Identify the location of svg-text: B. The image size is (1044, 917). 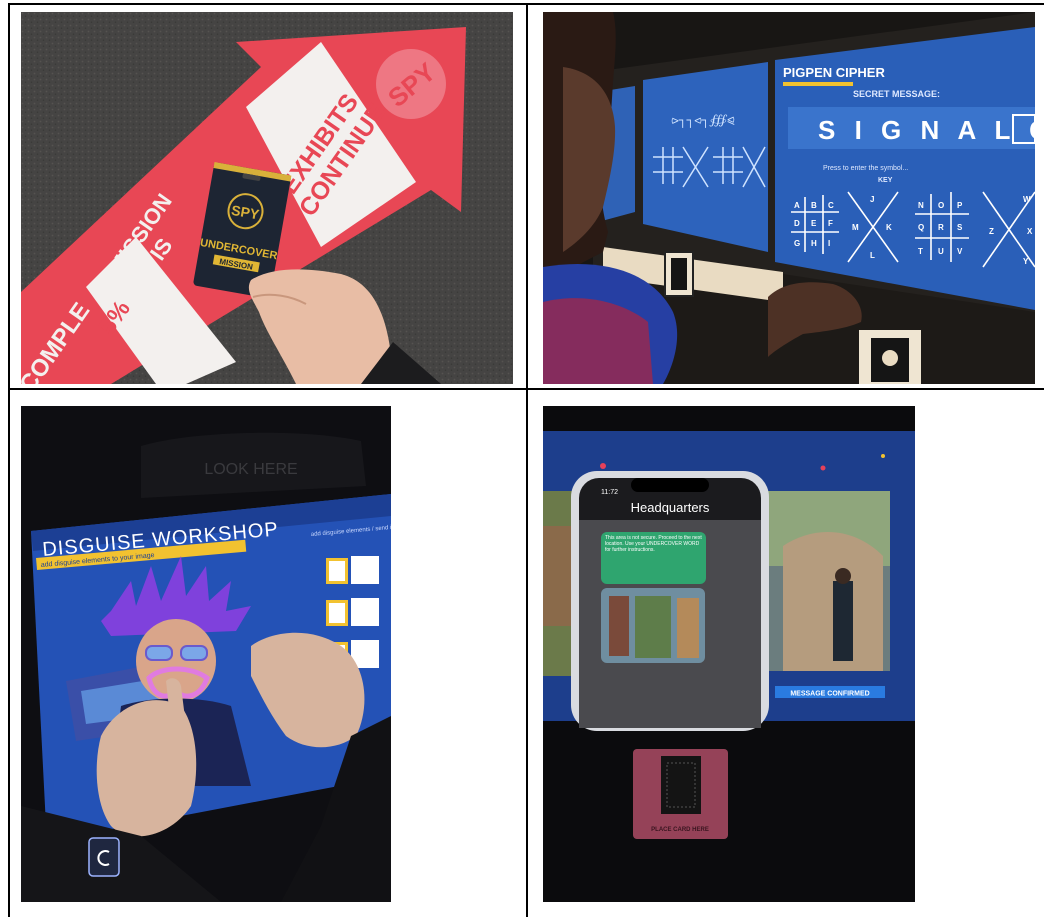
(814, 205).